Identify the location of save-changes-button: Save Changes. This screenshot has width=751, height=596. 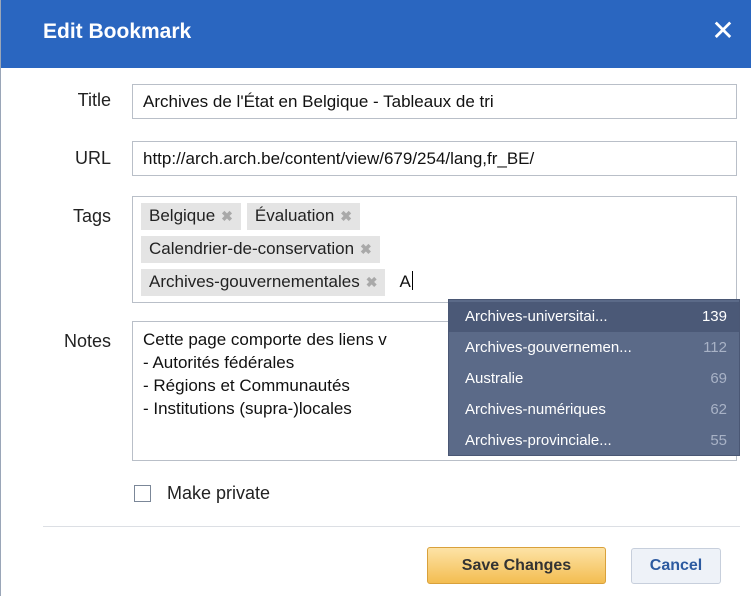
(516, 565).